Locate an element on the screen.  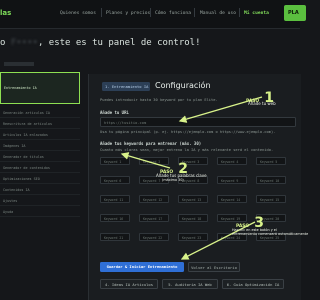
logo-text: las is located at coordinates (6, 13).